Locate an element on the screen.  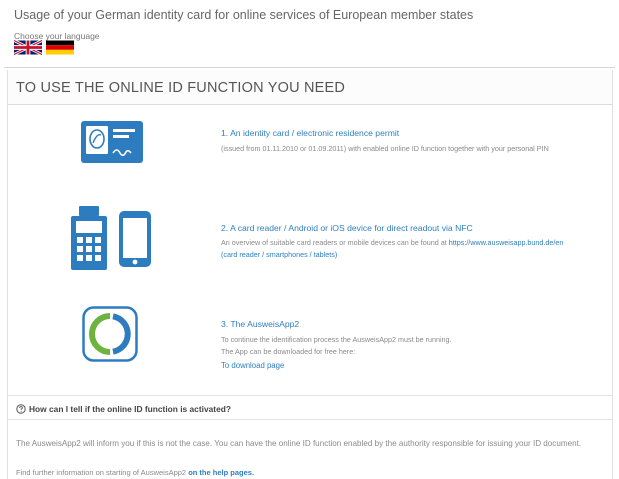
language-selector is located at coordinates (44, 47).